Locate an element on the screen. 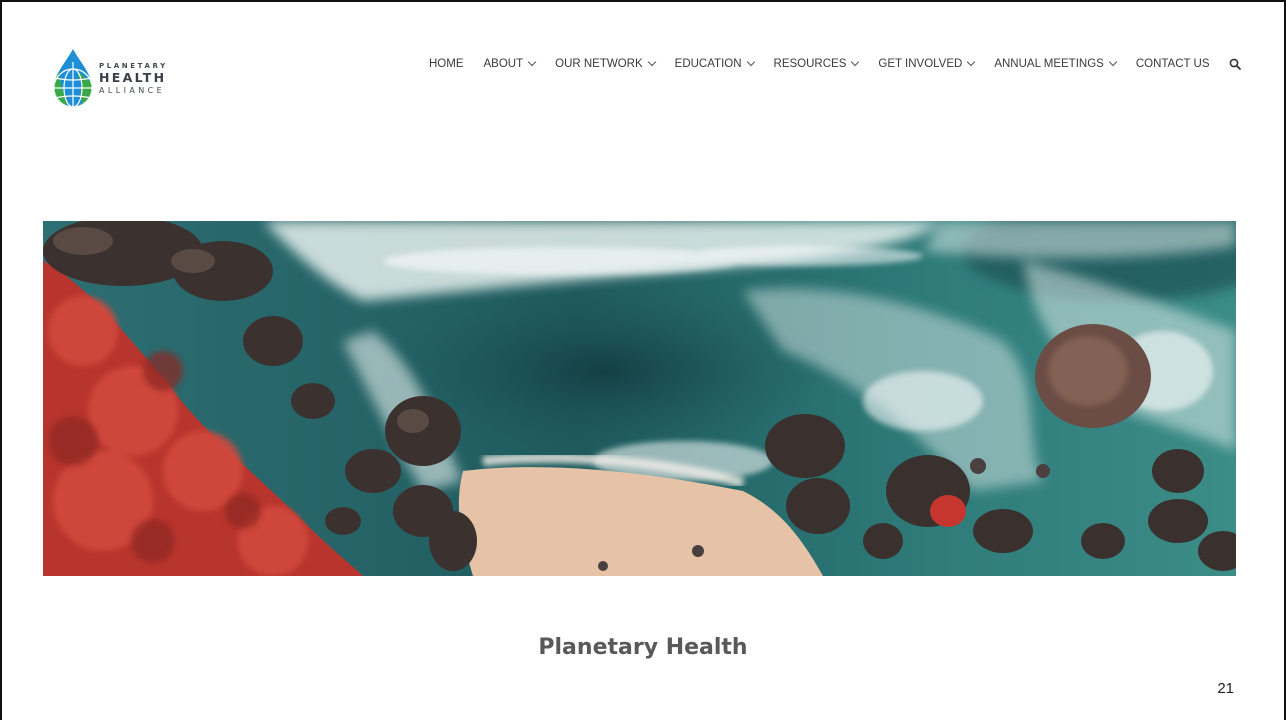 This screenshot has width=1286, height=720. nav-item-get-involved: GET INVOLVED is located at coordinates (927, 63).